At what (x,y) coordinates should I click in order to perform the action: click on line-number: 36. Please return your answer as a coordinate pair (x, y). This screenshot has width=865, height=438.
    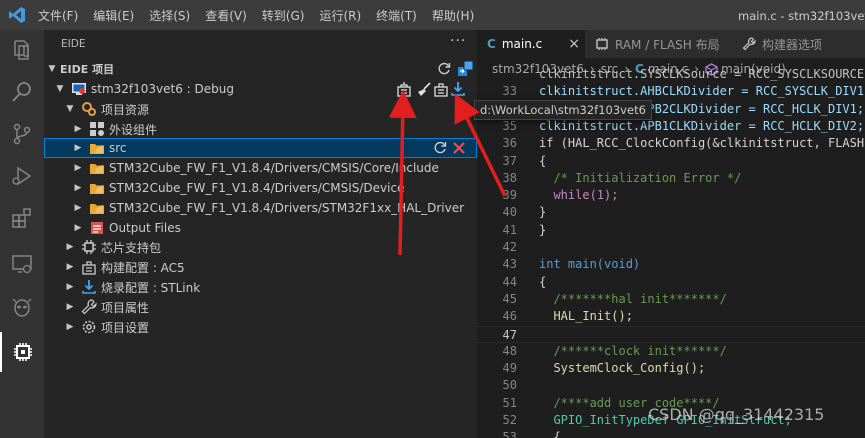
    Looking at the image, I should click on (509, 143).